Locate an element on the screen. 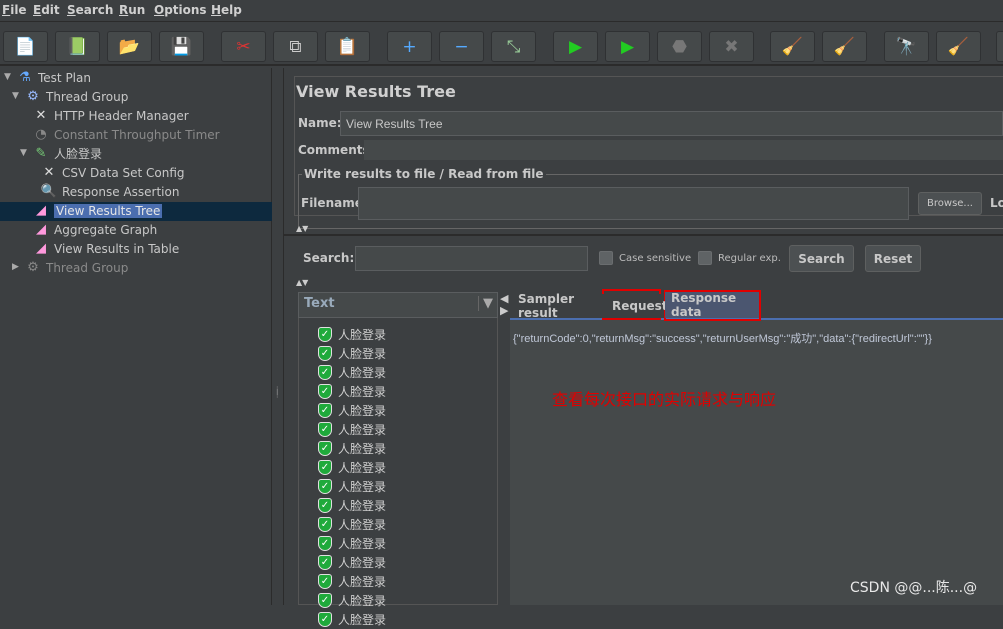 The height and width of the screenshot is (629, 1003). tree-node: ✎ 人脸登录 is located at coordinates (67, 153).